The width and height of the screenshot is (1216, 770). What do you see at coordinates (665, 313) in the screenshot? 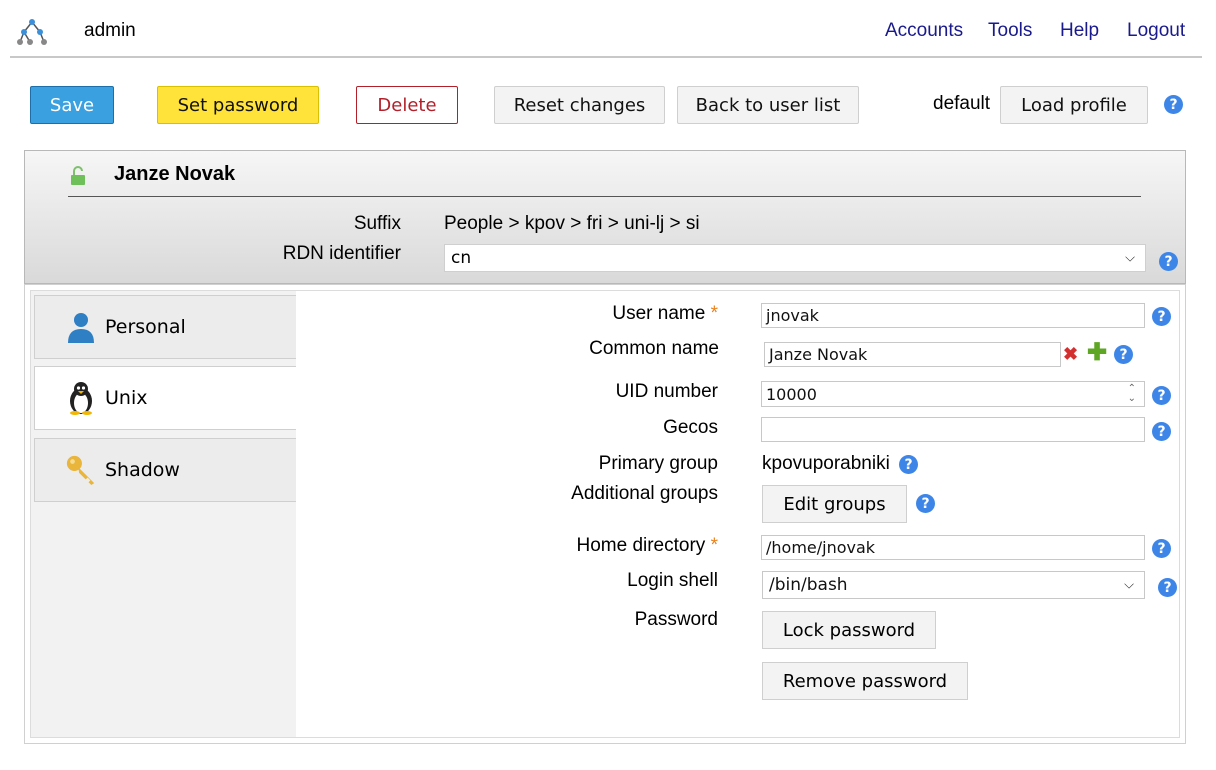
I see `user-name-label: User name *` at bounding box center [665, 313].